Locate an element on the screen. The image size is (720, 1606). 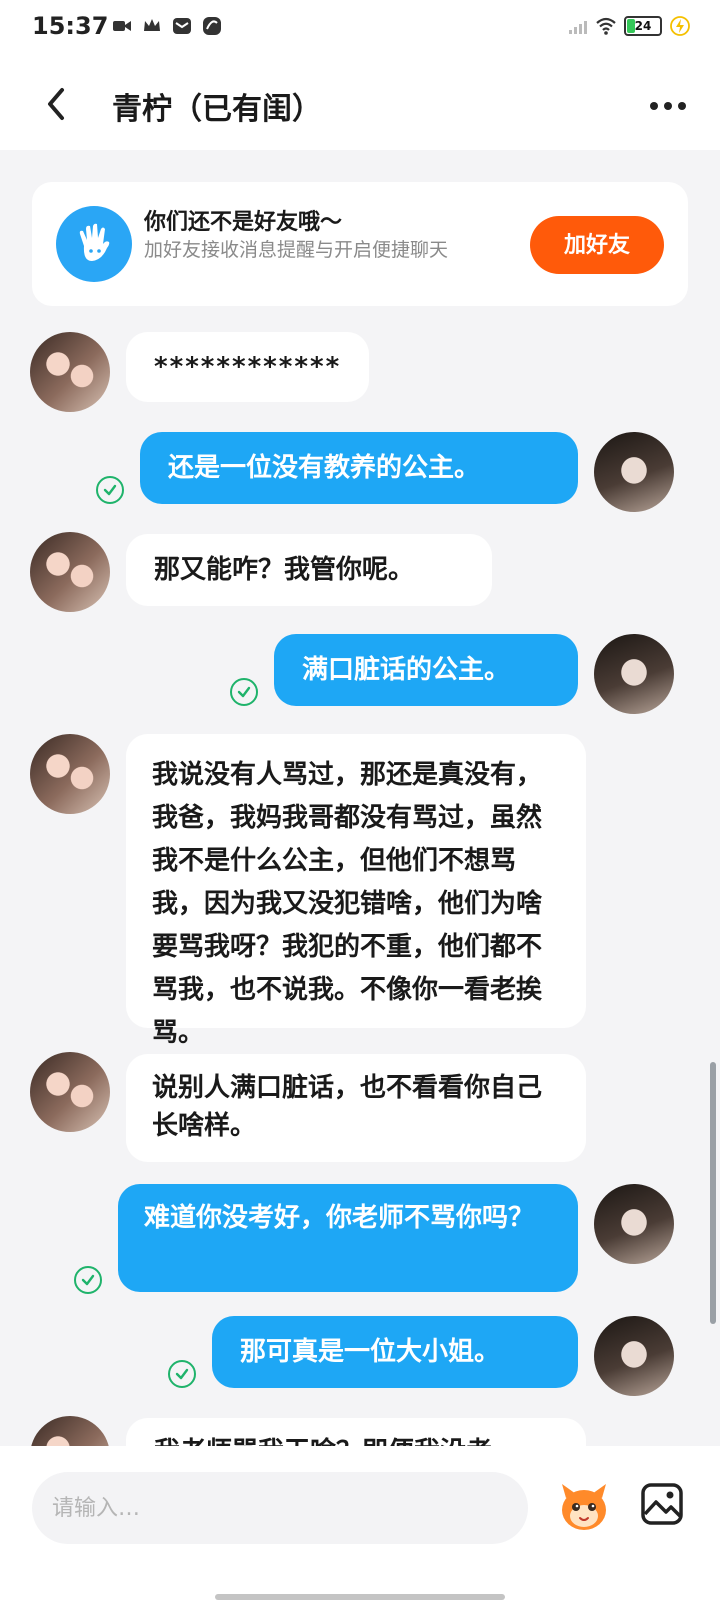
input-bar is located at coordinates (360, 1526).